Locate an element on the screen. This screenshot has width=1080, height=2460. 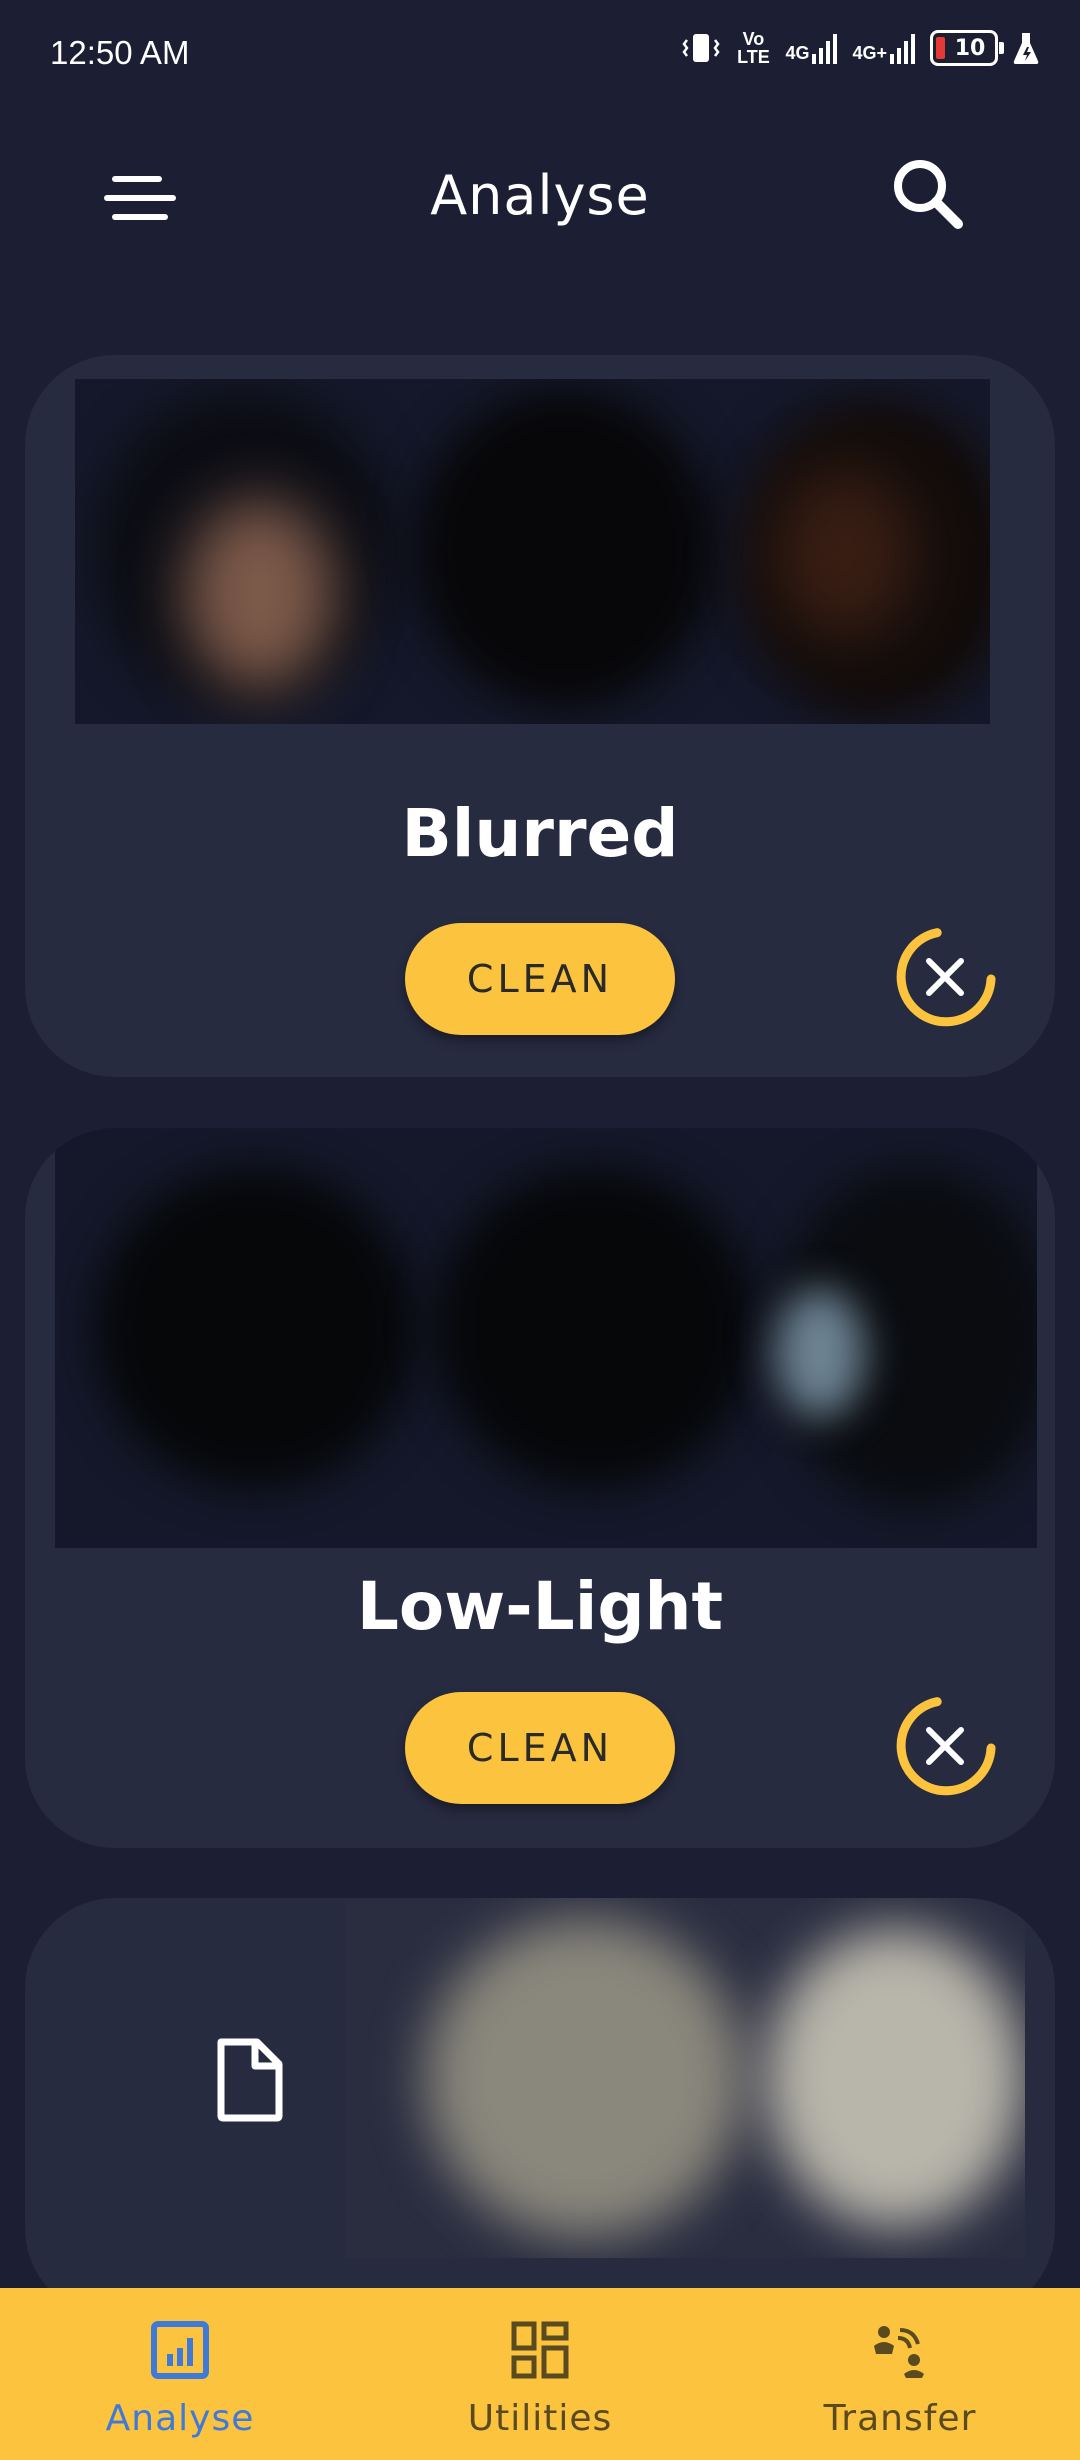
card-title: Low-Light is located at coordinates (540, 1606).